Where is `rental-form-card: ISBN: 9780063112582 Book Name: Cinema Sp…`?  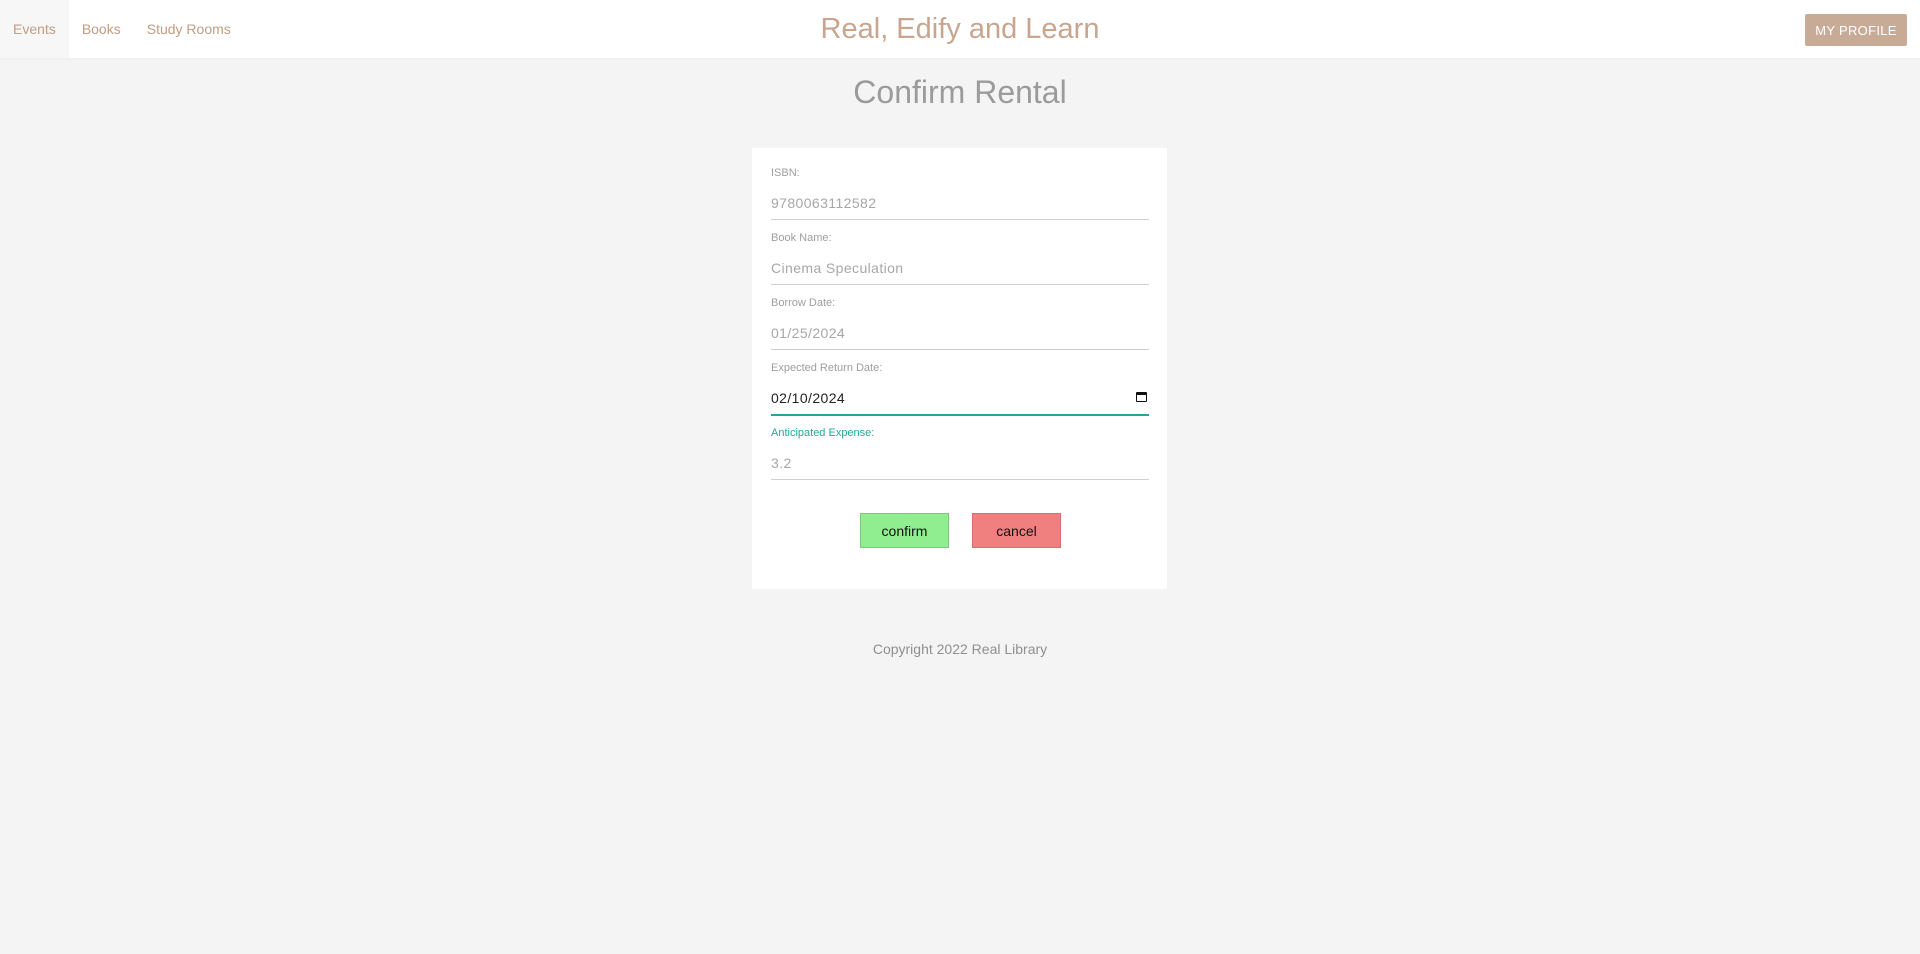
rental-form-card: ISBN: 9780063112582 Book Name: Cinema Sp… is located at coordinates (959, 368).